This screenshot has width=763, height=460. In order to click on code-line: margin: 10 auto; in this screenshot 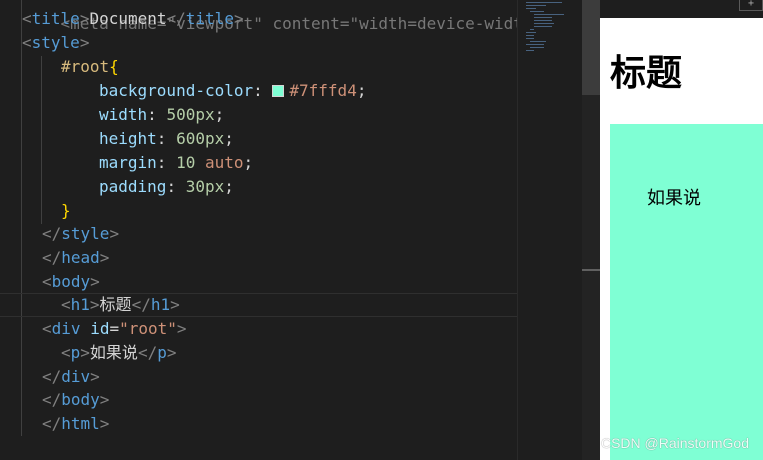, I will do `click(176, 163)`.